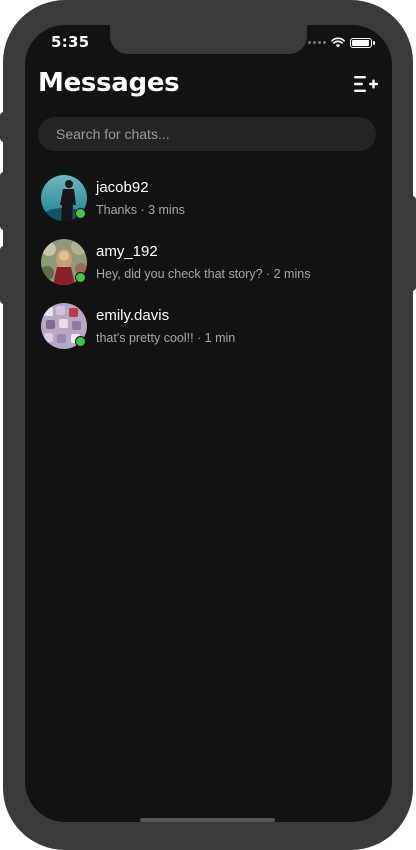 The height and width of the screenshot is (850, 416). What do you see at coordinates (317, 42) in the screenshot?
I see `signal-icon` at bounding box center [317, 42].